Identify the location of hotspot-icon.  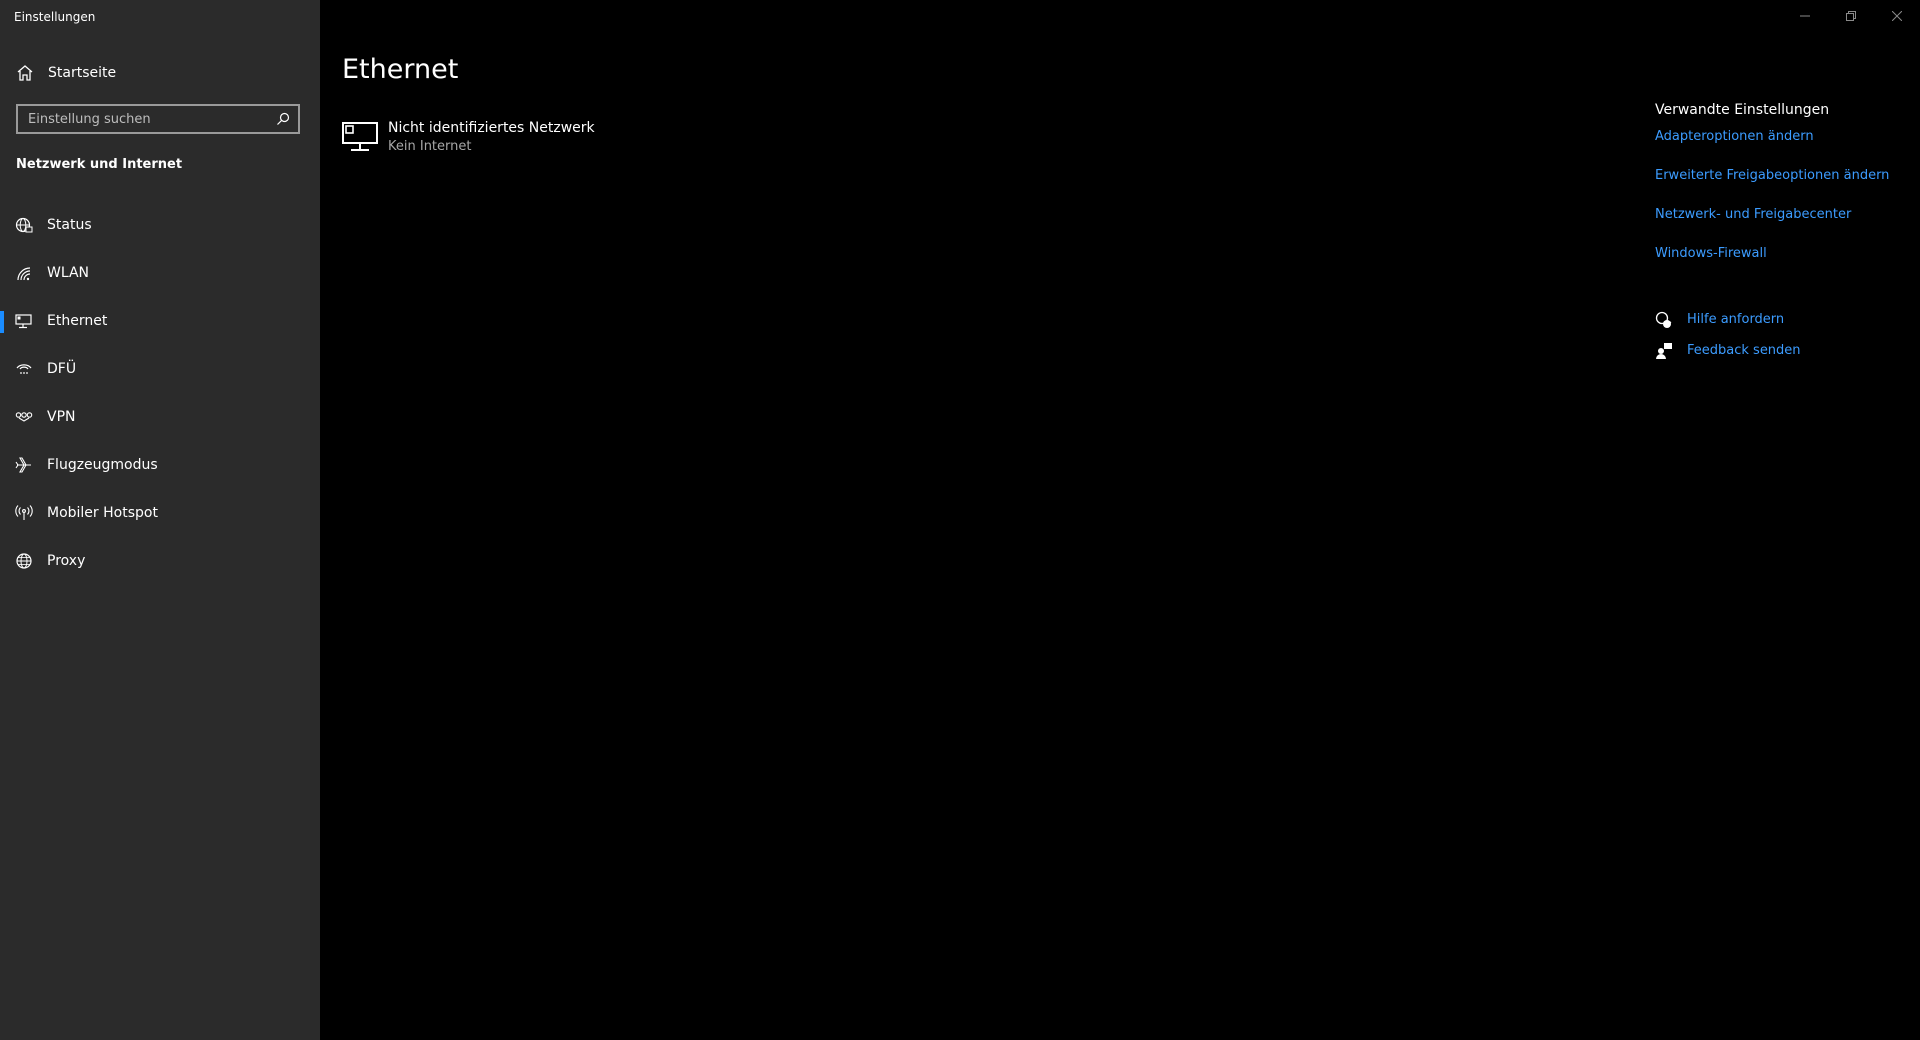
(24, 513).